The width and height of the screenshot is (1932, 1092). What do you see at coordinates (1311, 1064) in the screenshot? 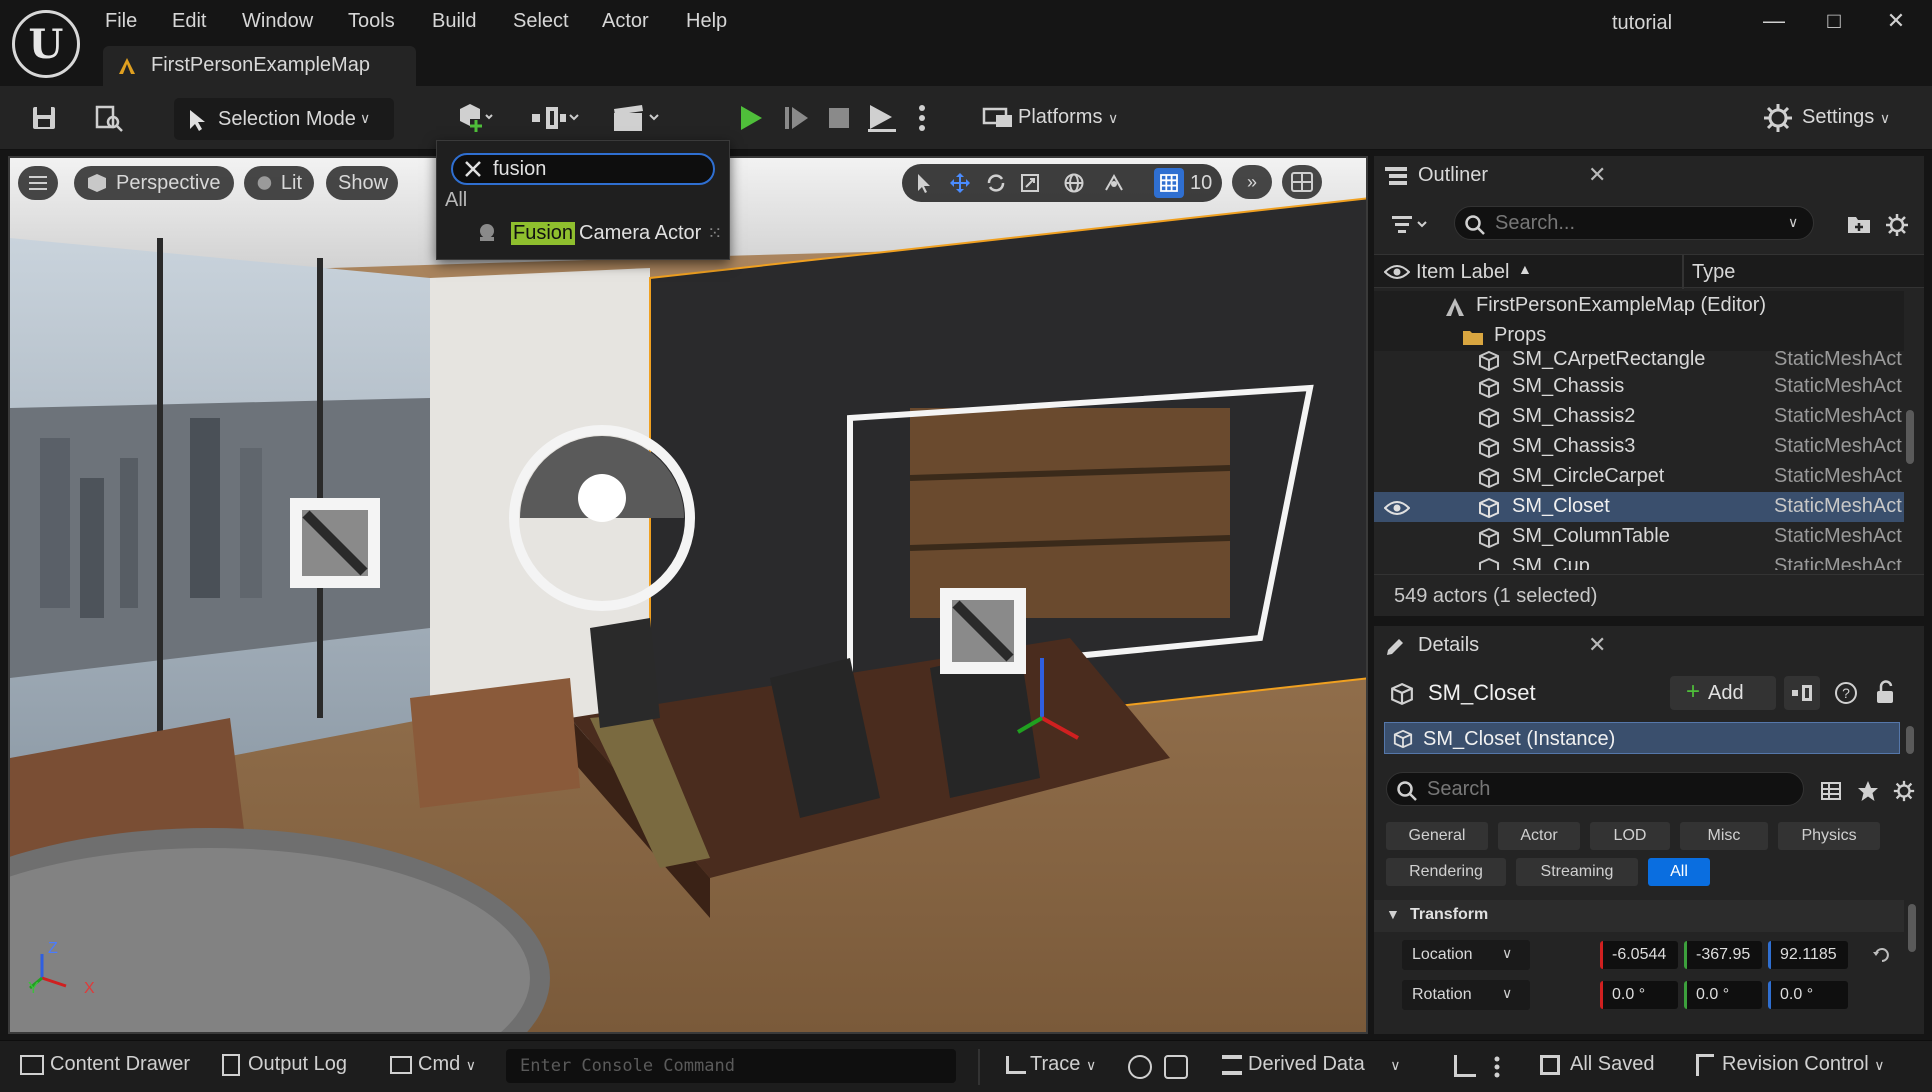
I see `derived-data-dropdown: Derived Data ∨` at bounding box center [1311, 1064].